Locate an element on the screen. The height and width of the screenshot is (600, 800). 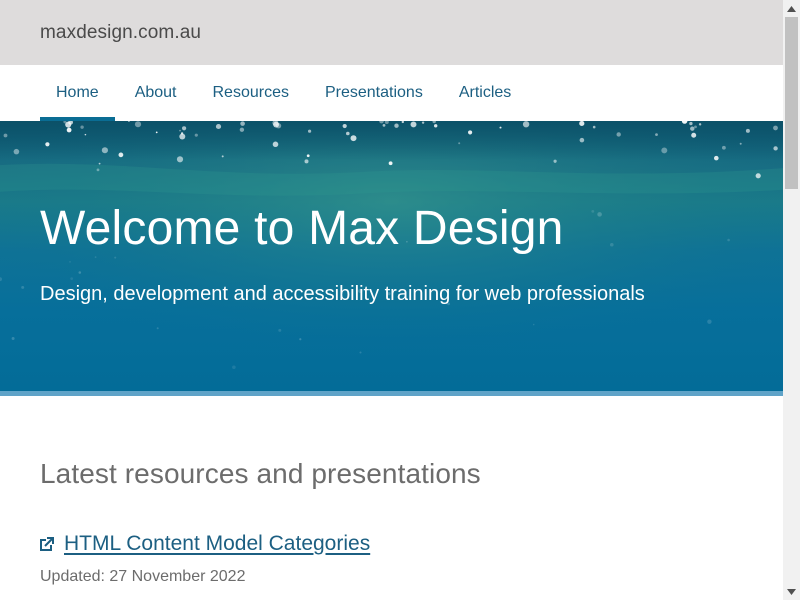
nav-item-home: Home is located at coordinates (77, 93).